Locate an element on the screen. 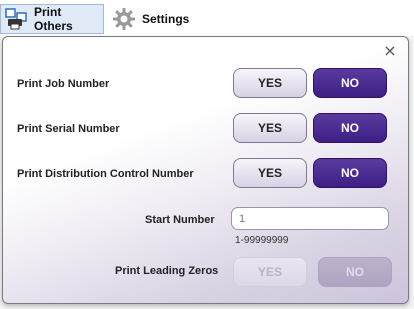  print-job-number-no-button: NO is located at coordinates (350, 83).